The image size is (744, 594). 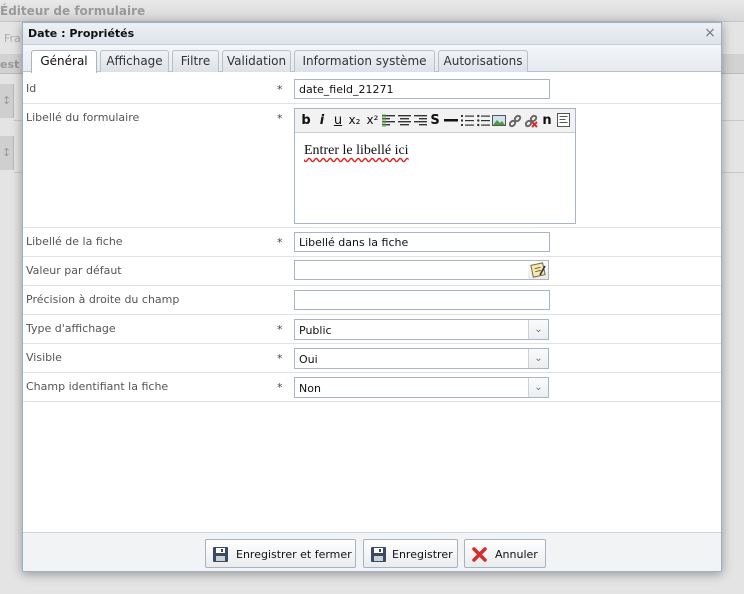 I want to click on close-button: ×, so click(x=710, y=33).